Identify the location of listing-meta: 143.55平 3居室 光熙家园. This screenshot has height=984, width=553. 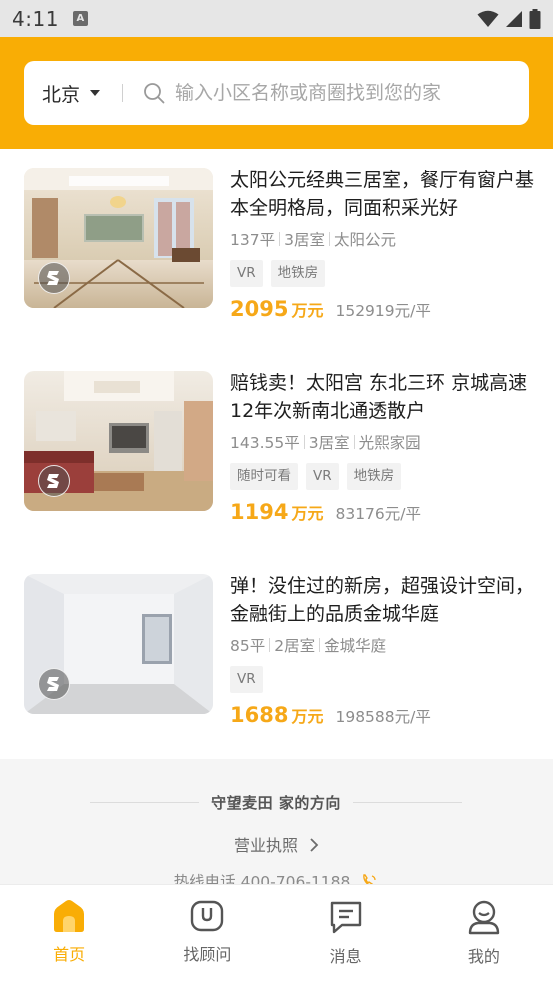
(382, 442).